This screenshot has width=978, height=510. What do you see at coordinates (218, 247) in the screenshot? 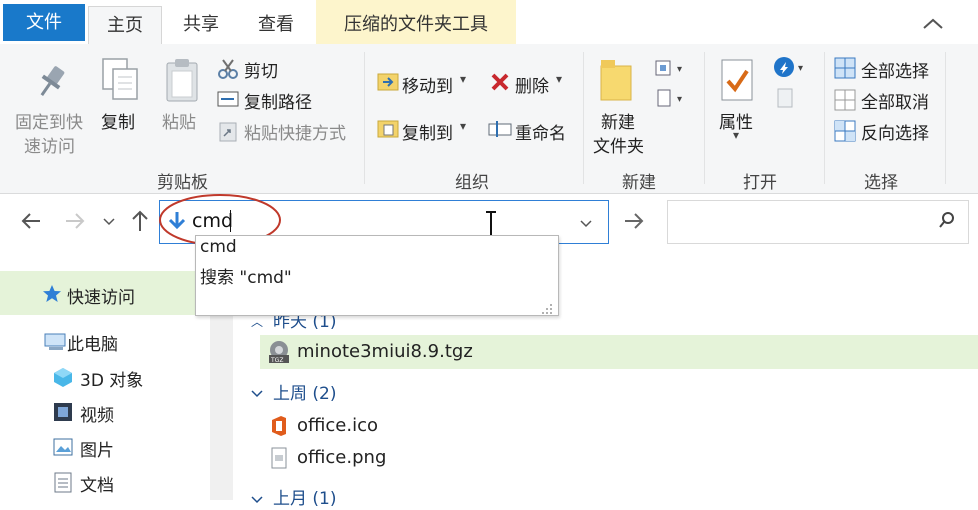
I see `suggestion-item: cmd` at bounding box center [218, 247].